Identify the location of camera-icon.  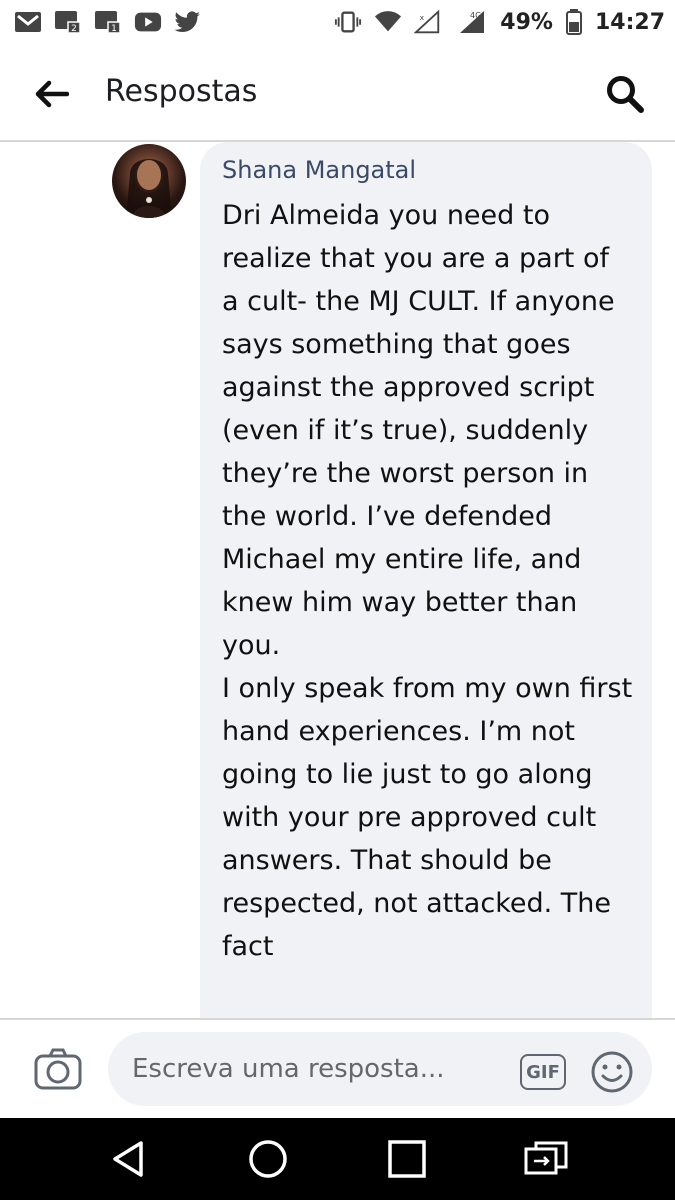
(58, 1069).